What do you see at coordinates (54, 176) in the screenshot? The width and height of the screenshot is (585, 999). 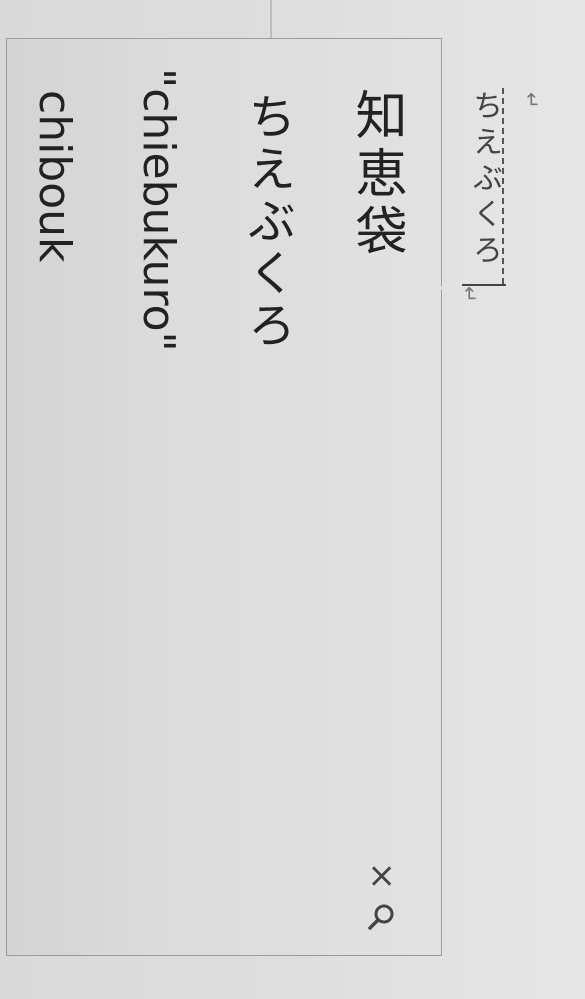 I see `candidate-item-4: chibouk` at bounding box center [54, 176].